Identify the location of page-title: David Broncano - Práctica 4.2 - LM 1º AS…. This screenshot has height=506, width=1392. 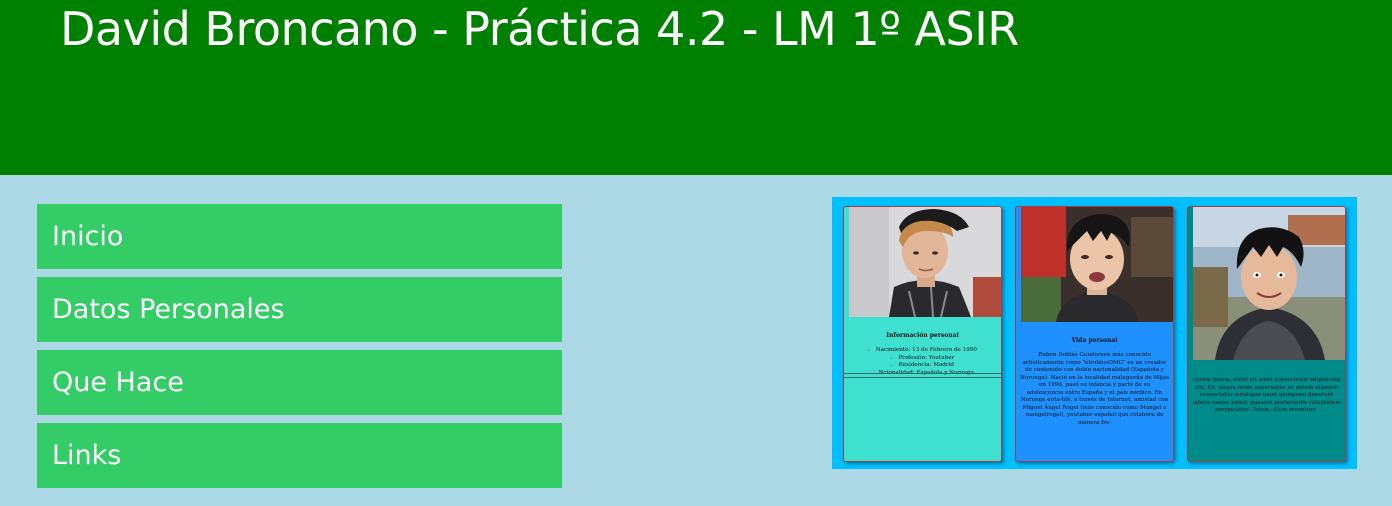
(539, 29).